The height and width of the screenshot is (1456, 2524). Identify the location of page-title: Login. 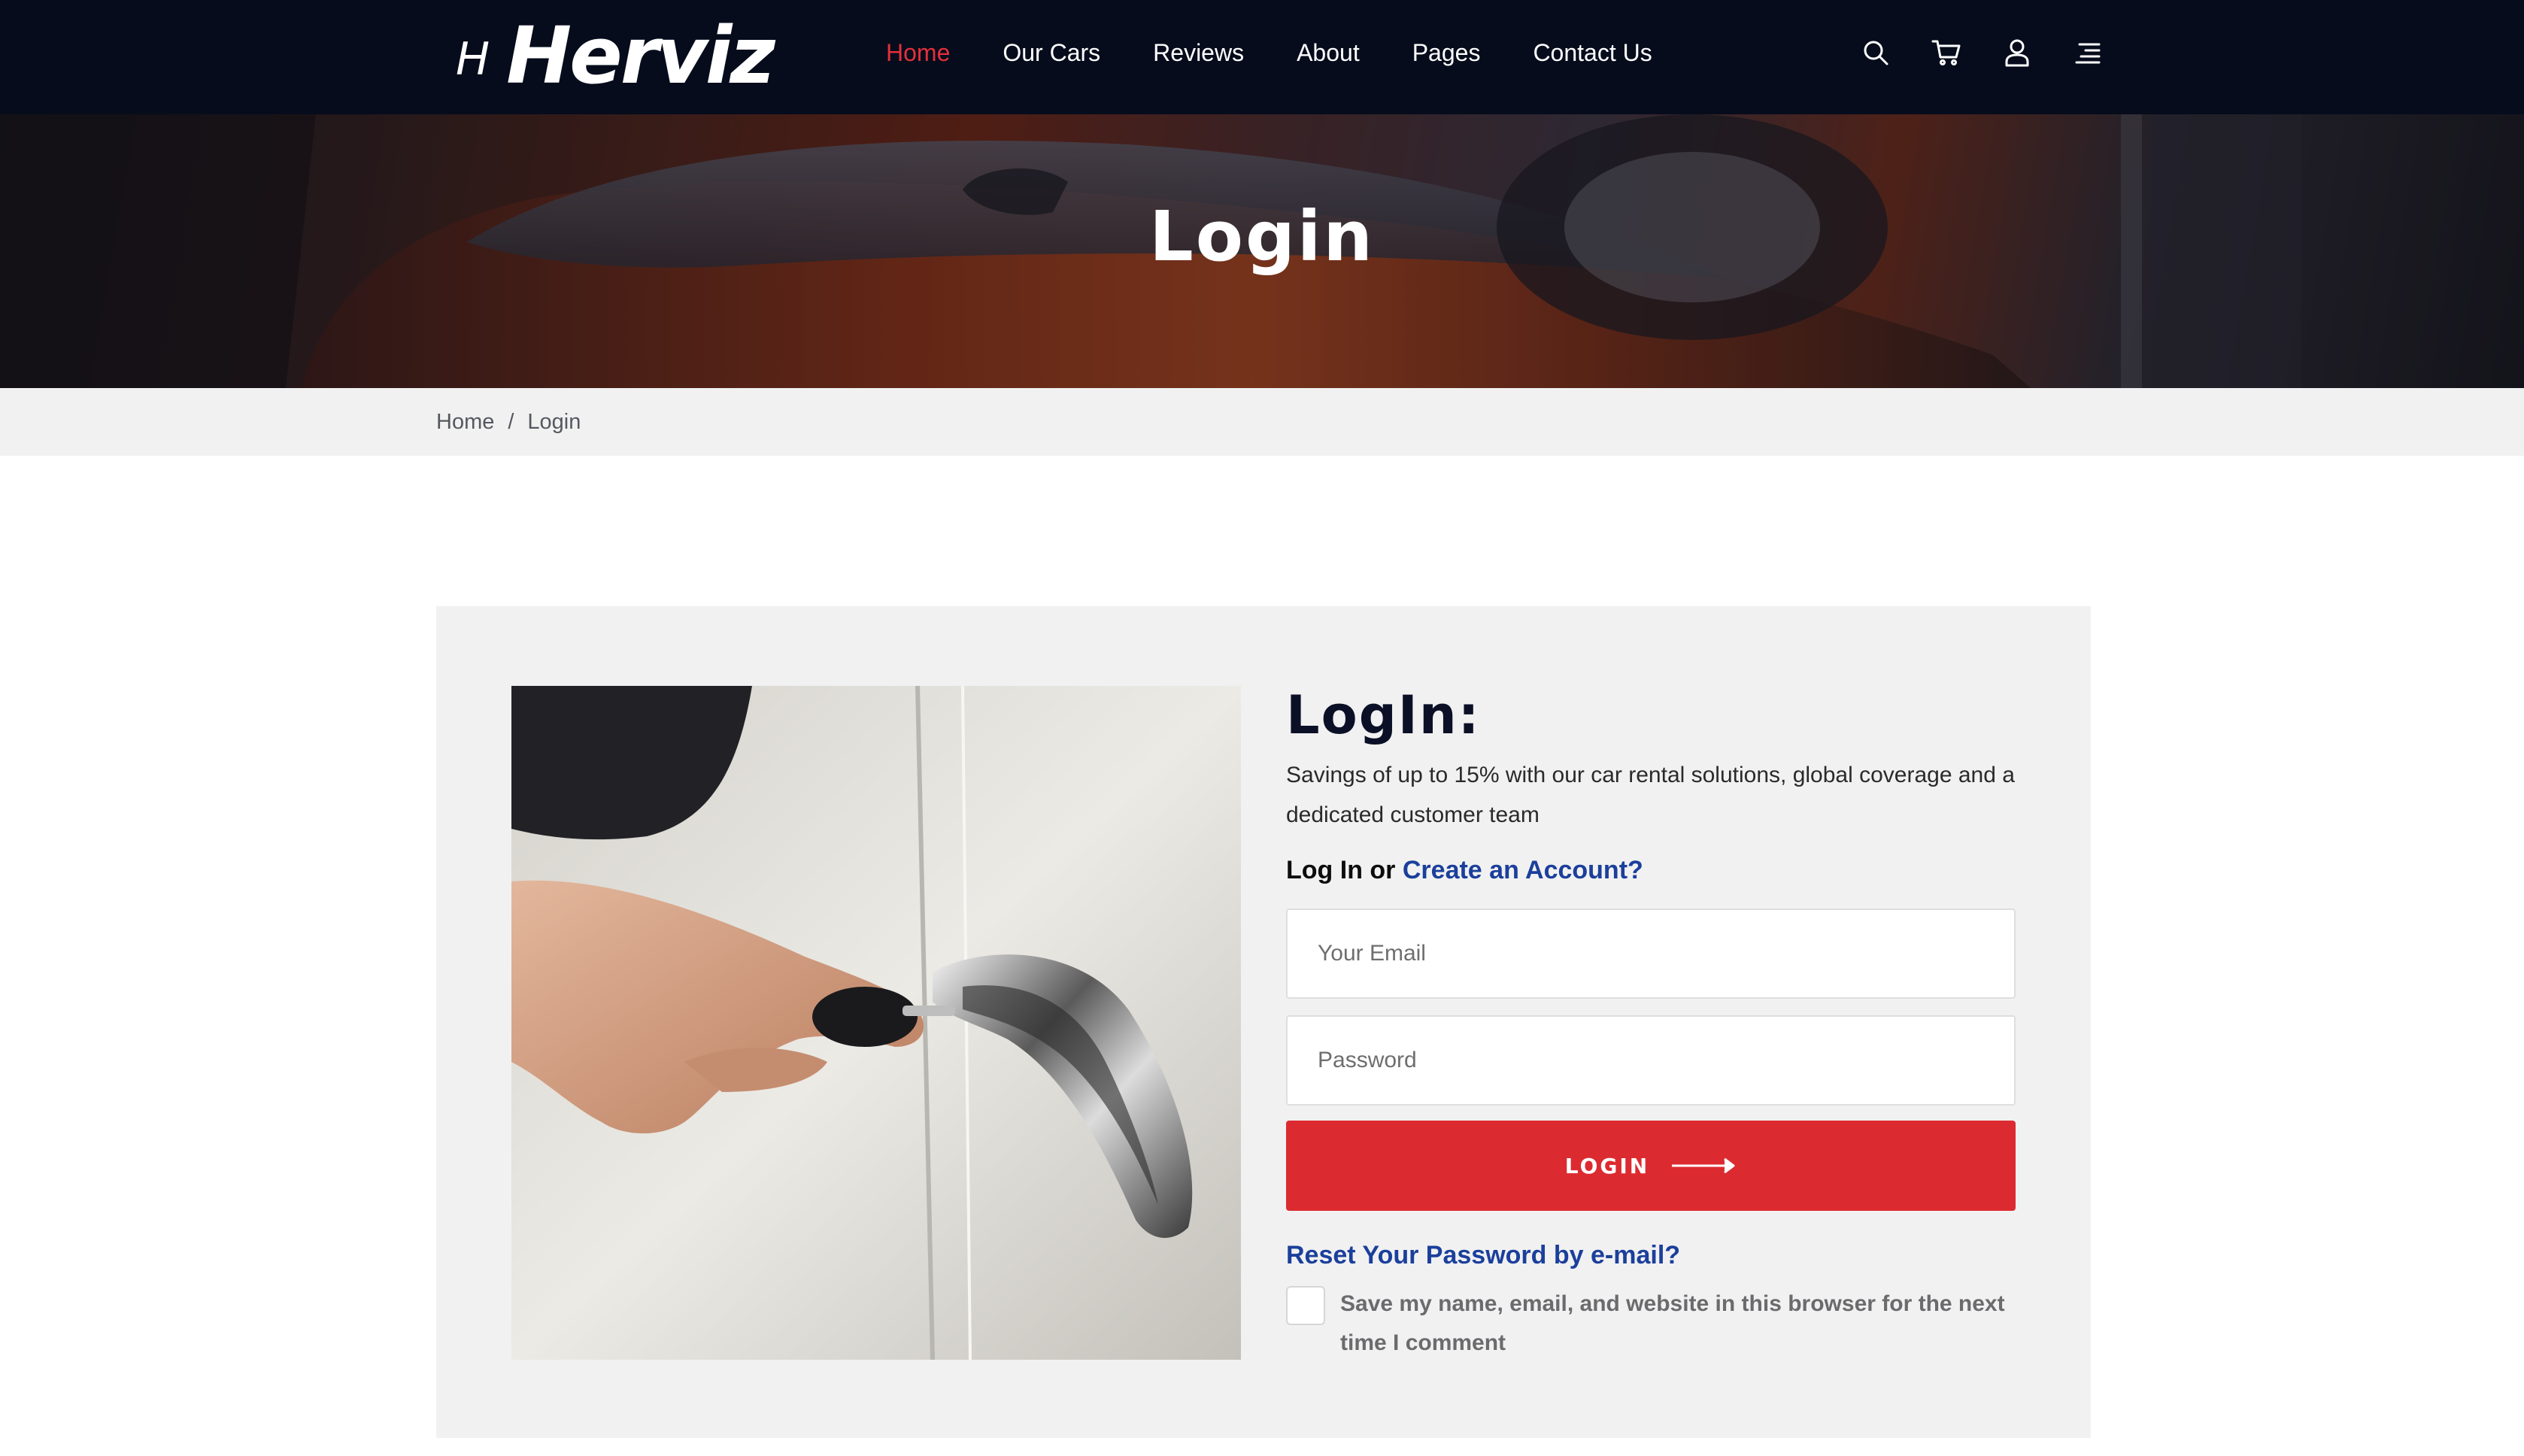
(1262, 236).